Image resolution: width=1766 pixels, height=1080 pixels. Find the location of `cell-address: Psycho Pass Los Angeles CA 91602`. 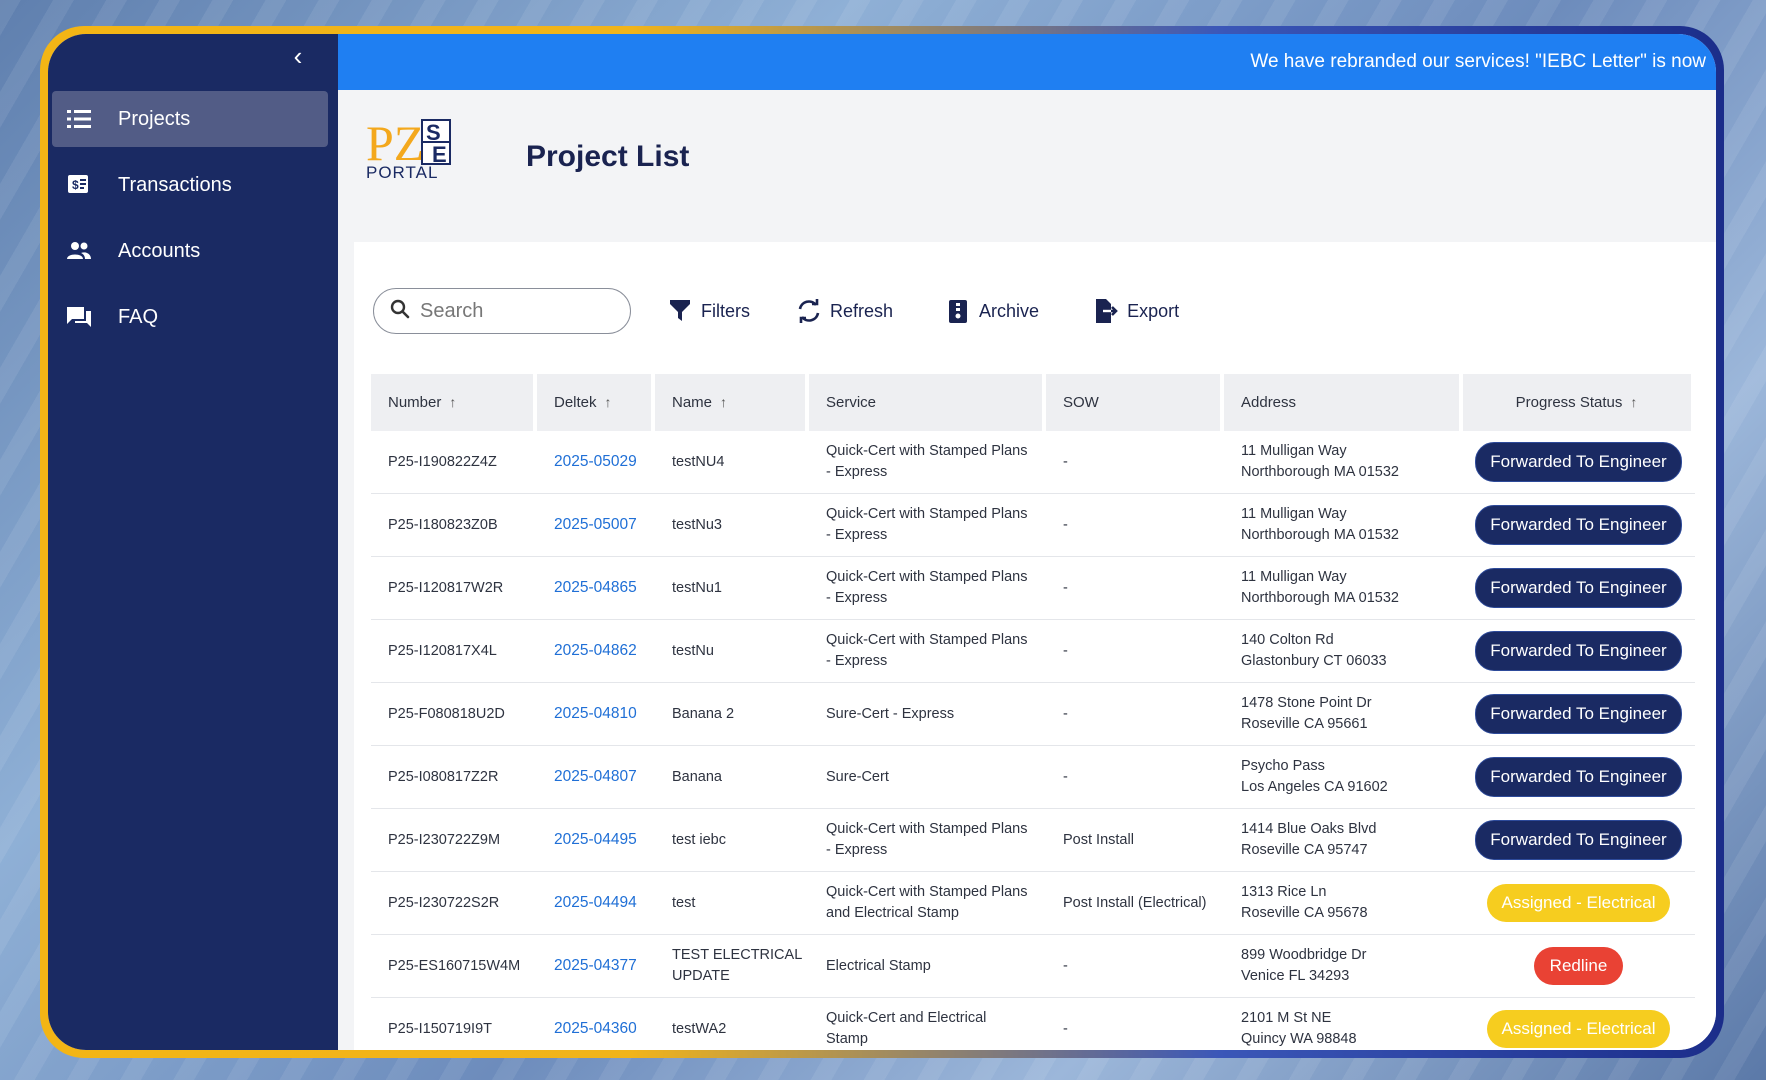

cell-address: Psycho Pass Los Angeles CA 91602 is located at coordinates (1343, 777).